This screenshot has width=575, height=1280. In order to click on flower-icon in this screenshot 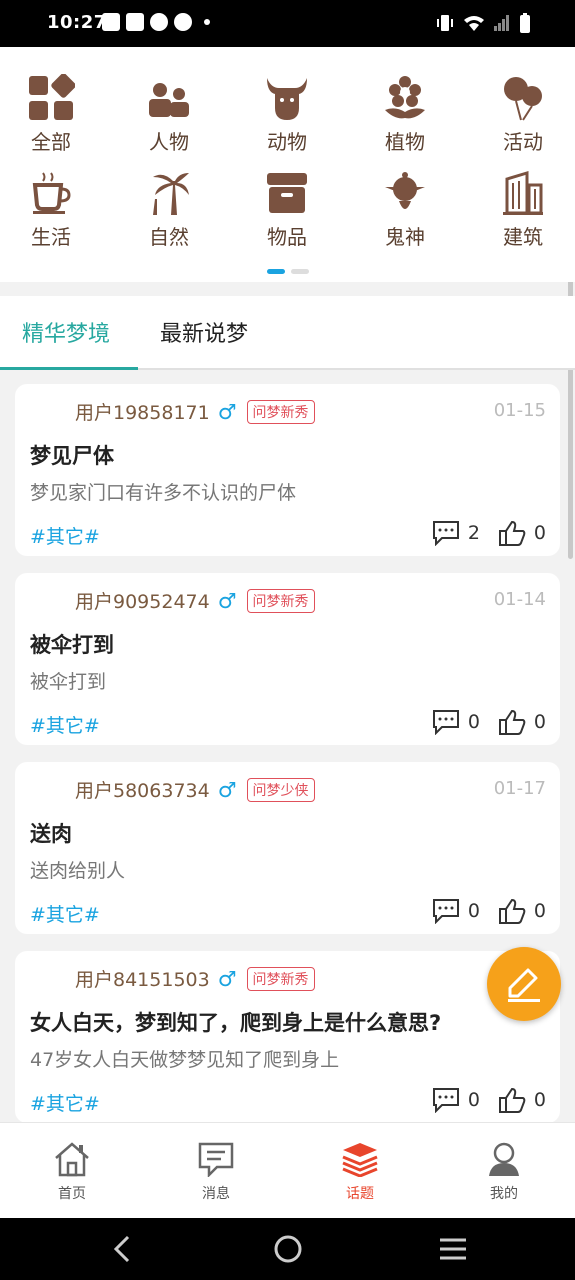, I will do `click(405, 97)`.